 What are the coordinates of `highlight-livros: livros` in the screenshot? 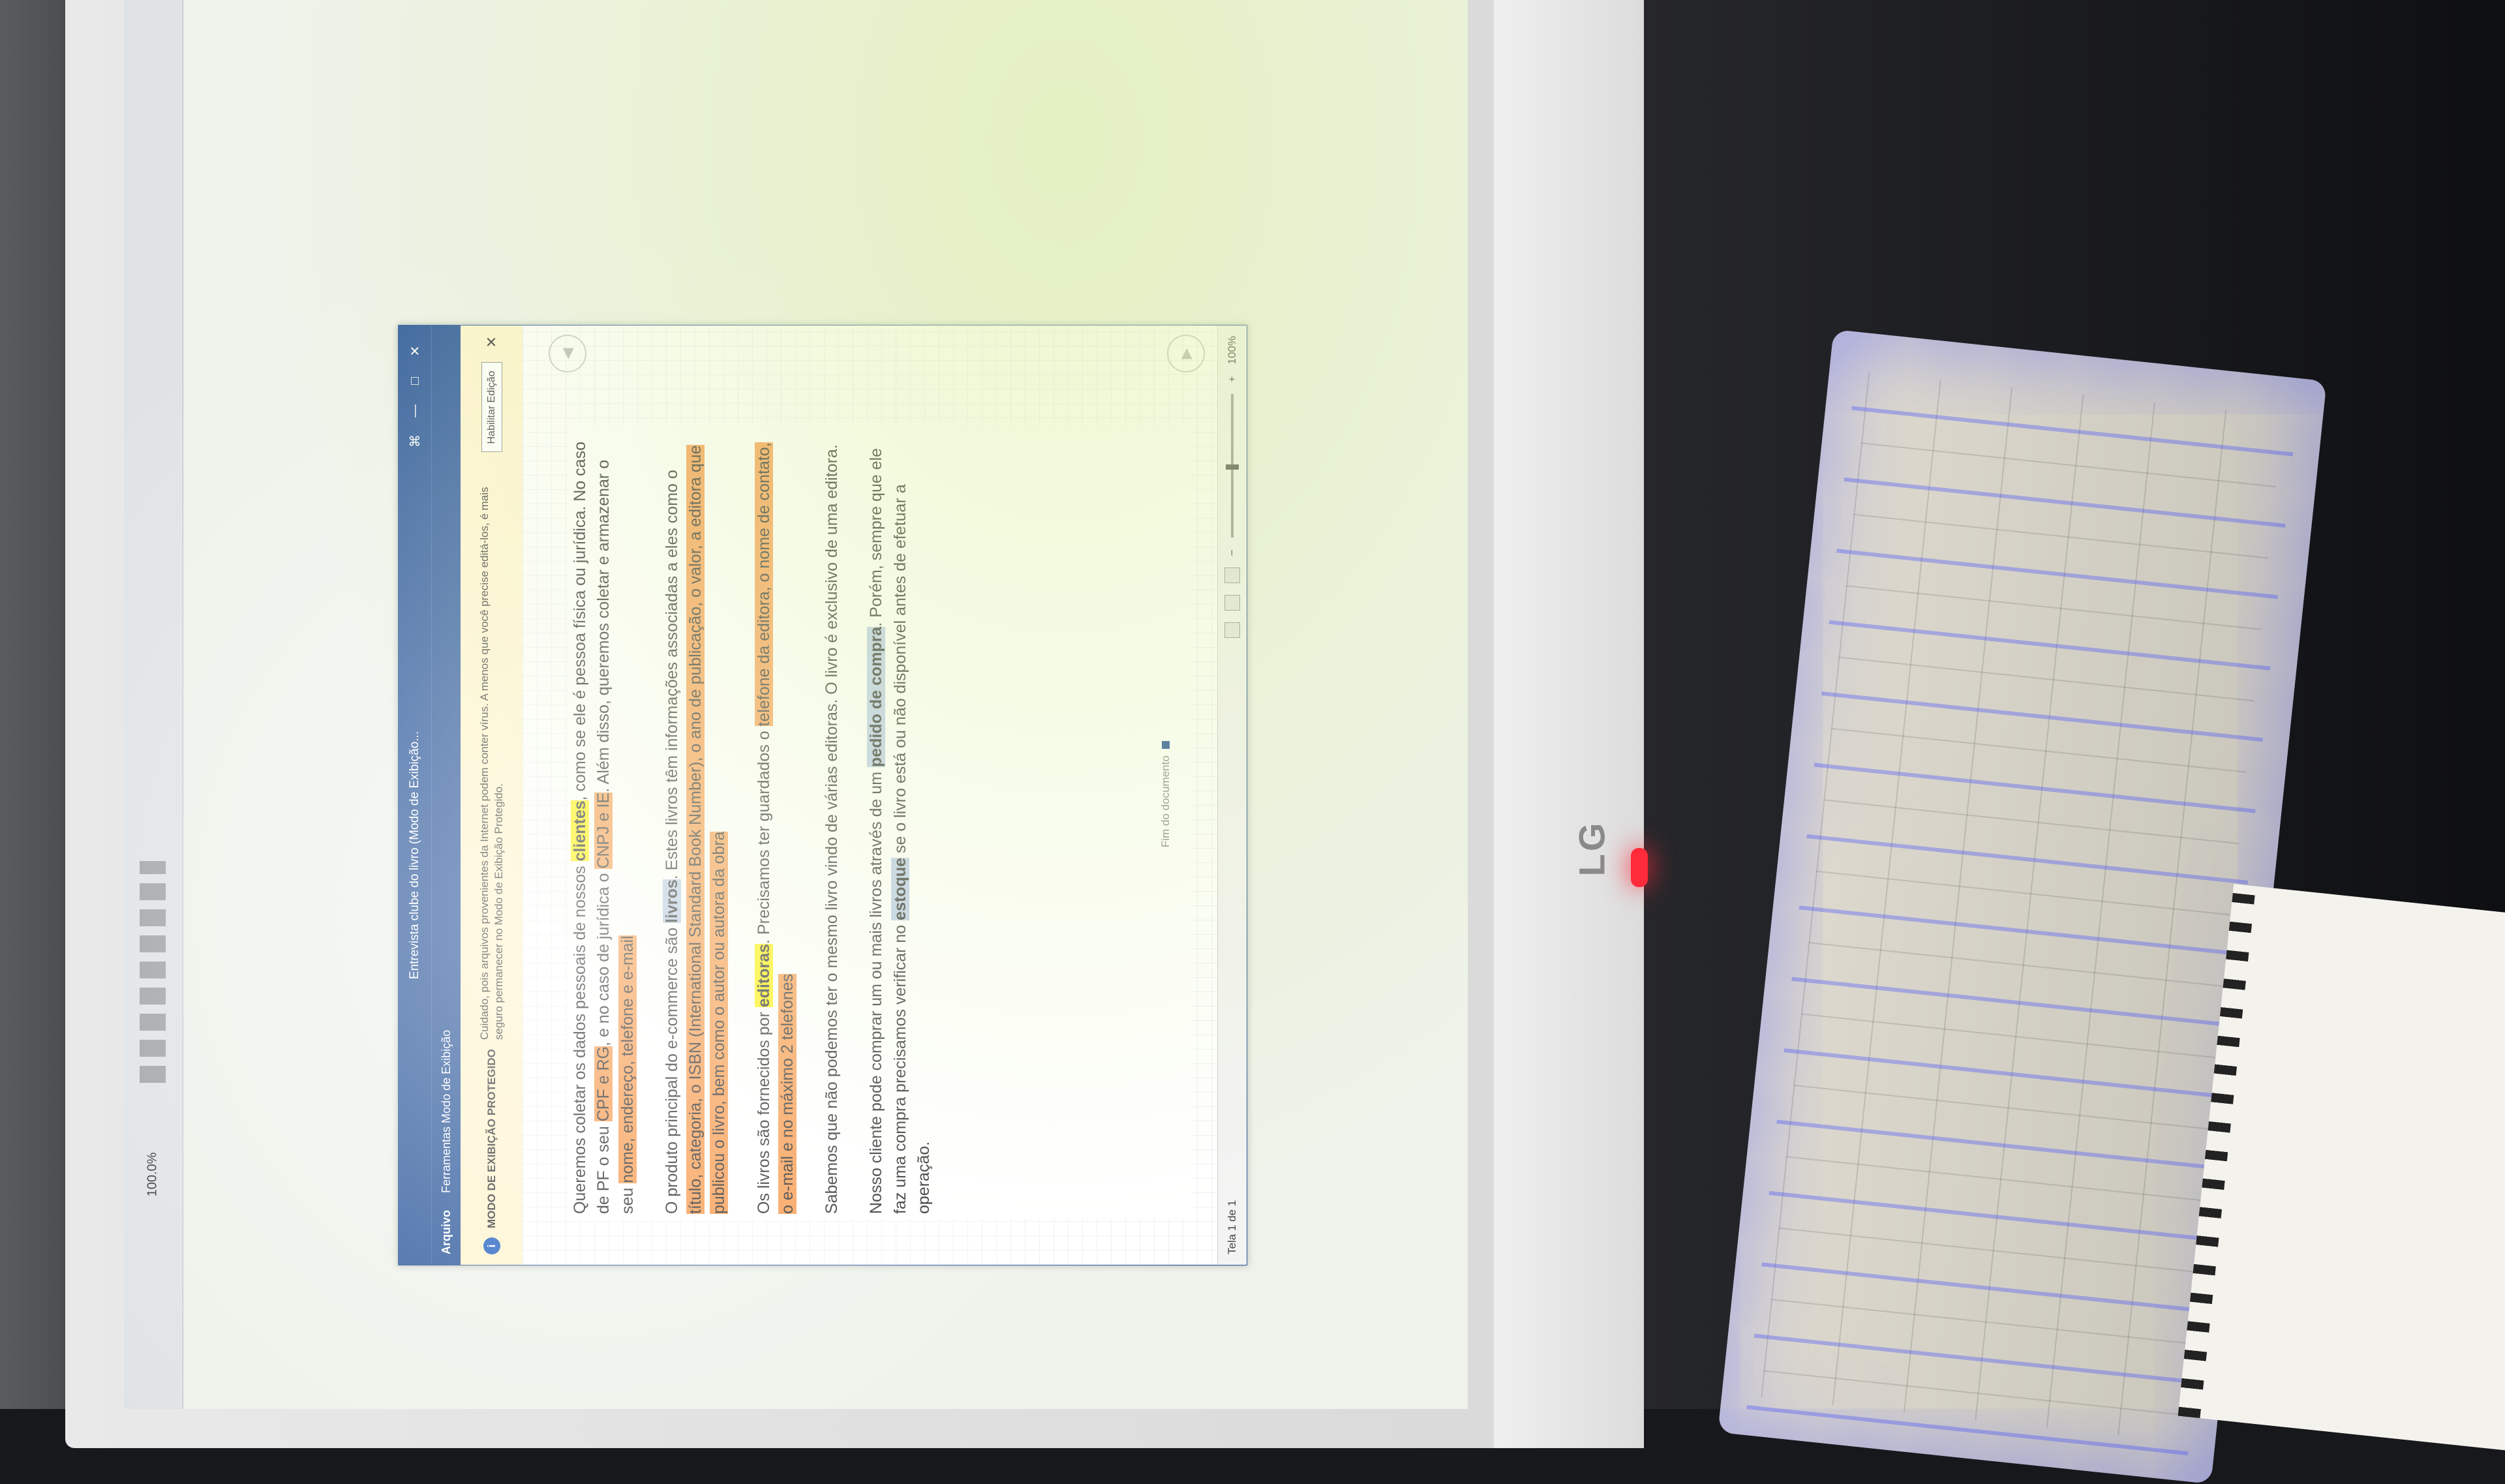 It's located at (672, 901).